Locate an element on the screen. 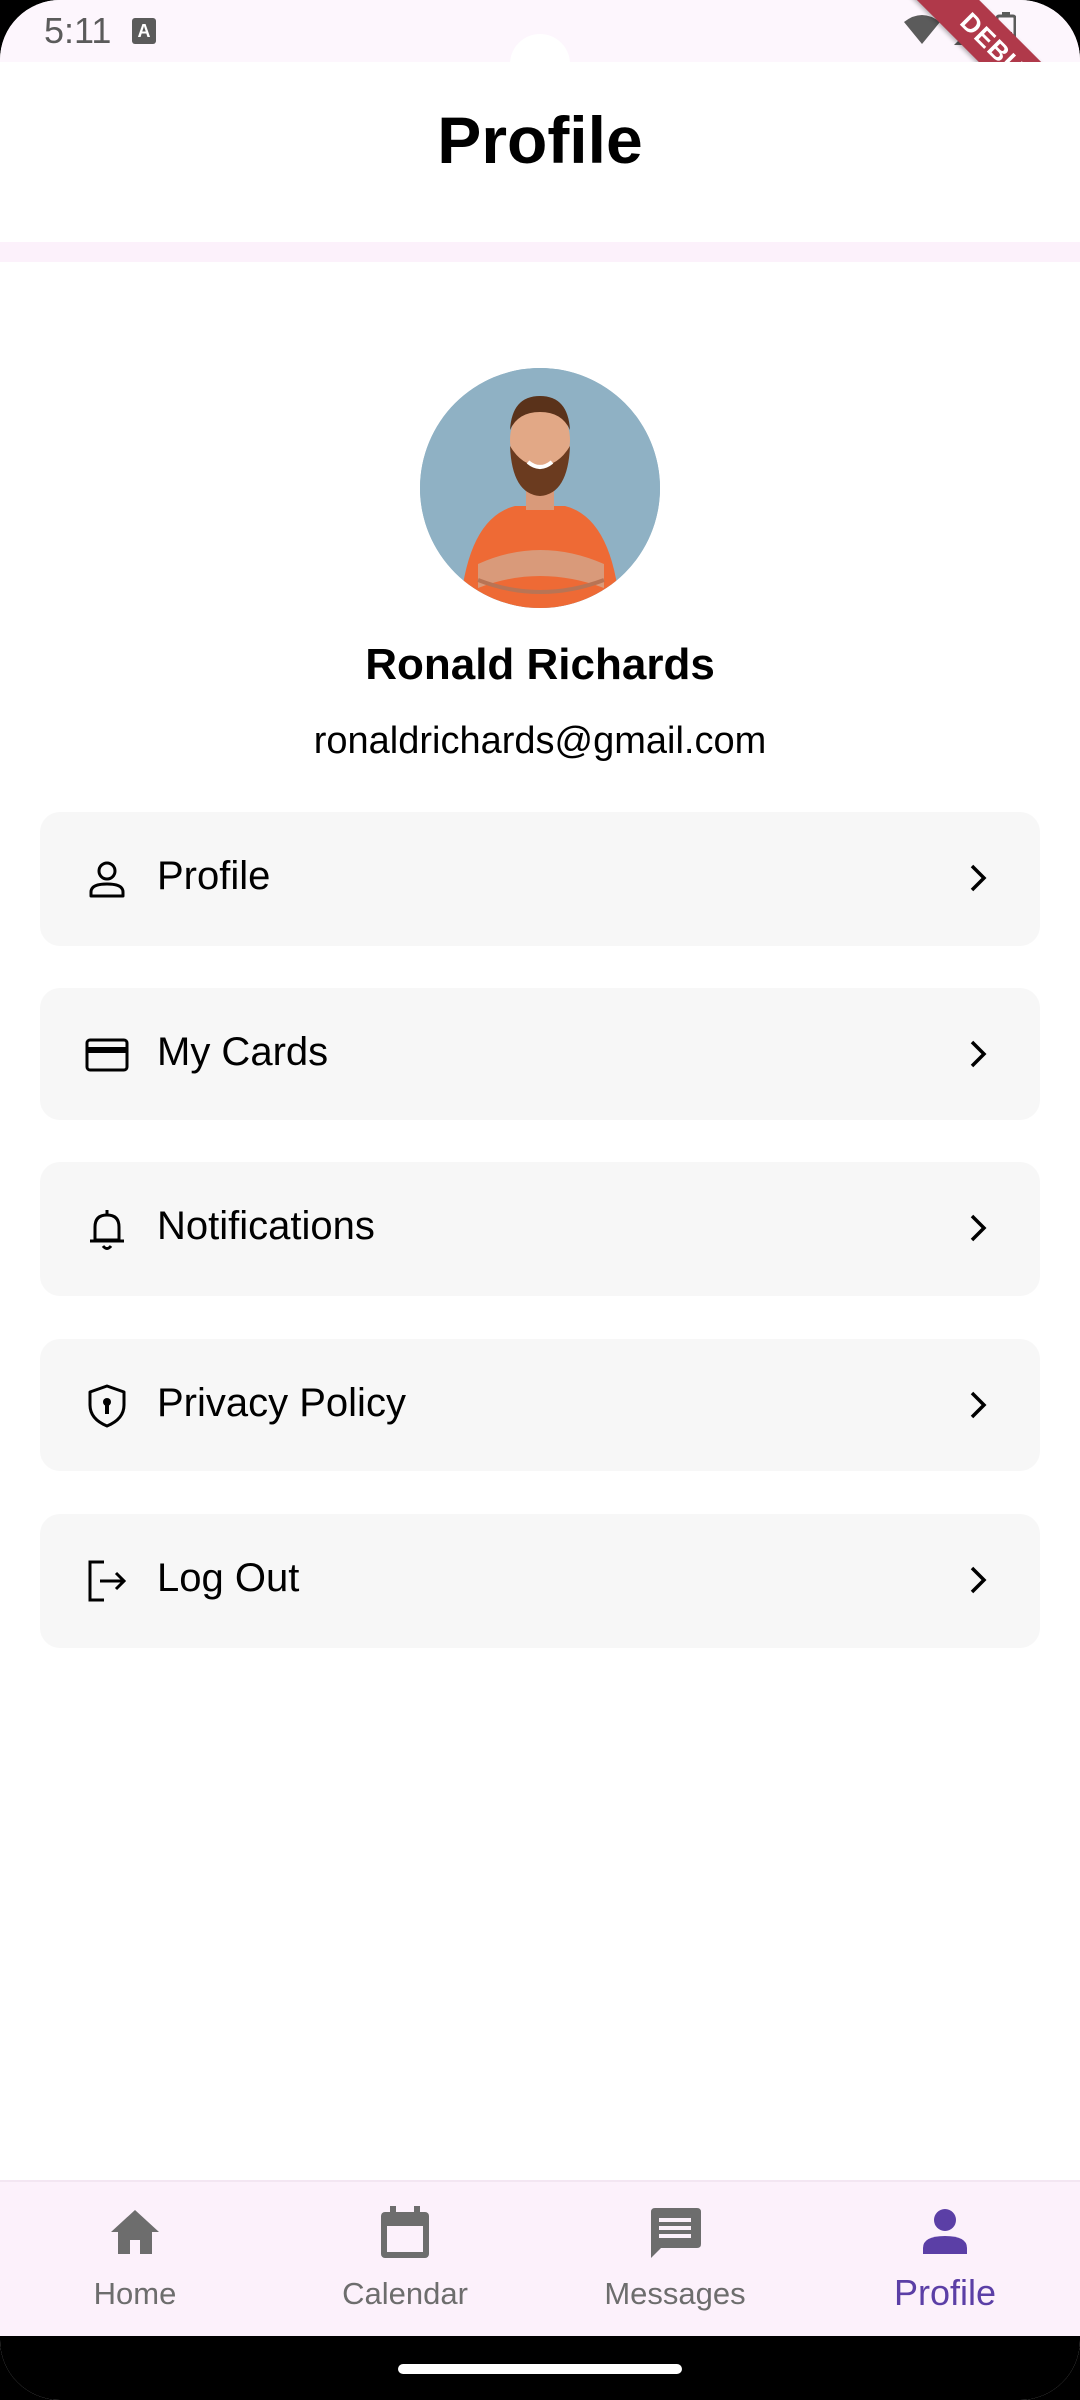  menu-item-label: Notifications is located at coordinates (266, 1226).